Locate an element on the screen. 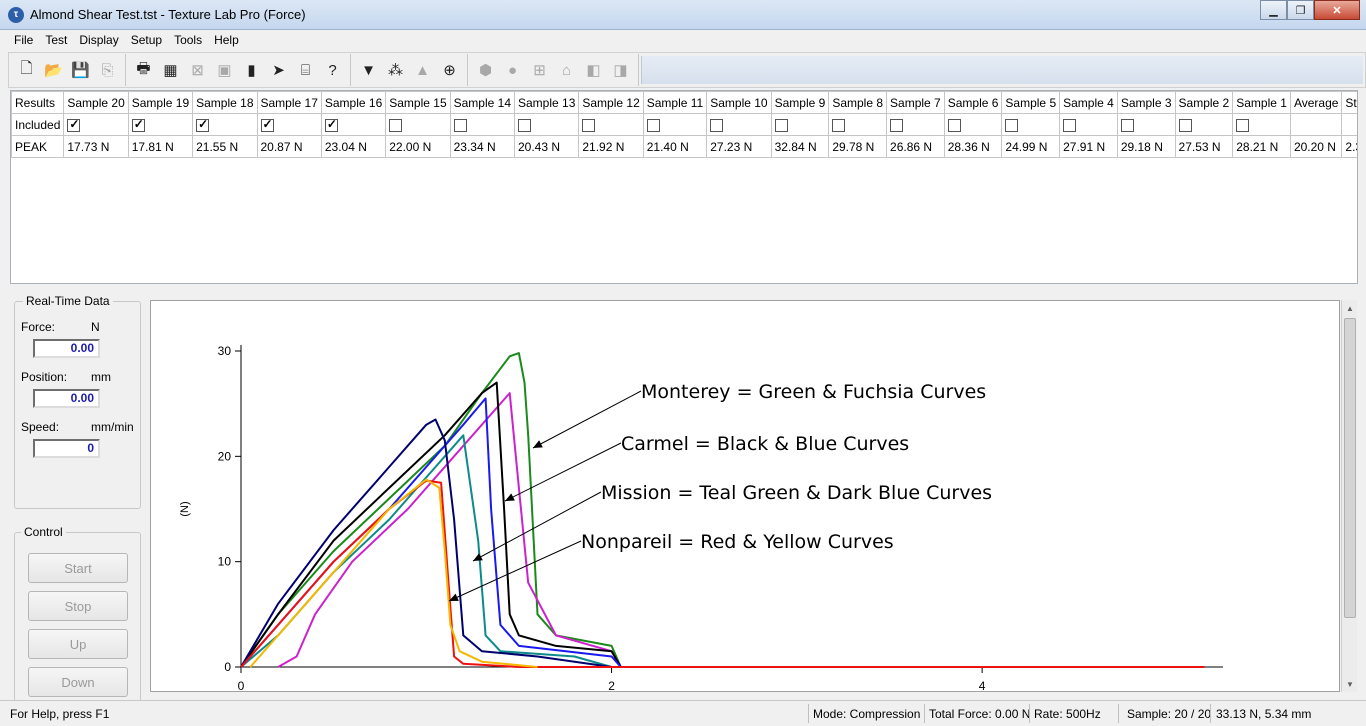 The width and height of the screenshot is (1366, 726). menu-display: Display is located at coordinates (98, 40).